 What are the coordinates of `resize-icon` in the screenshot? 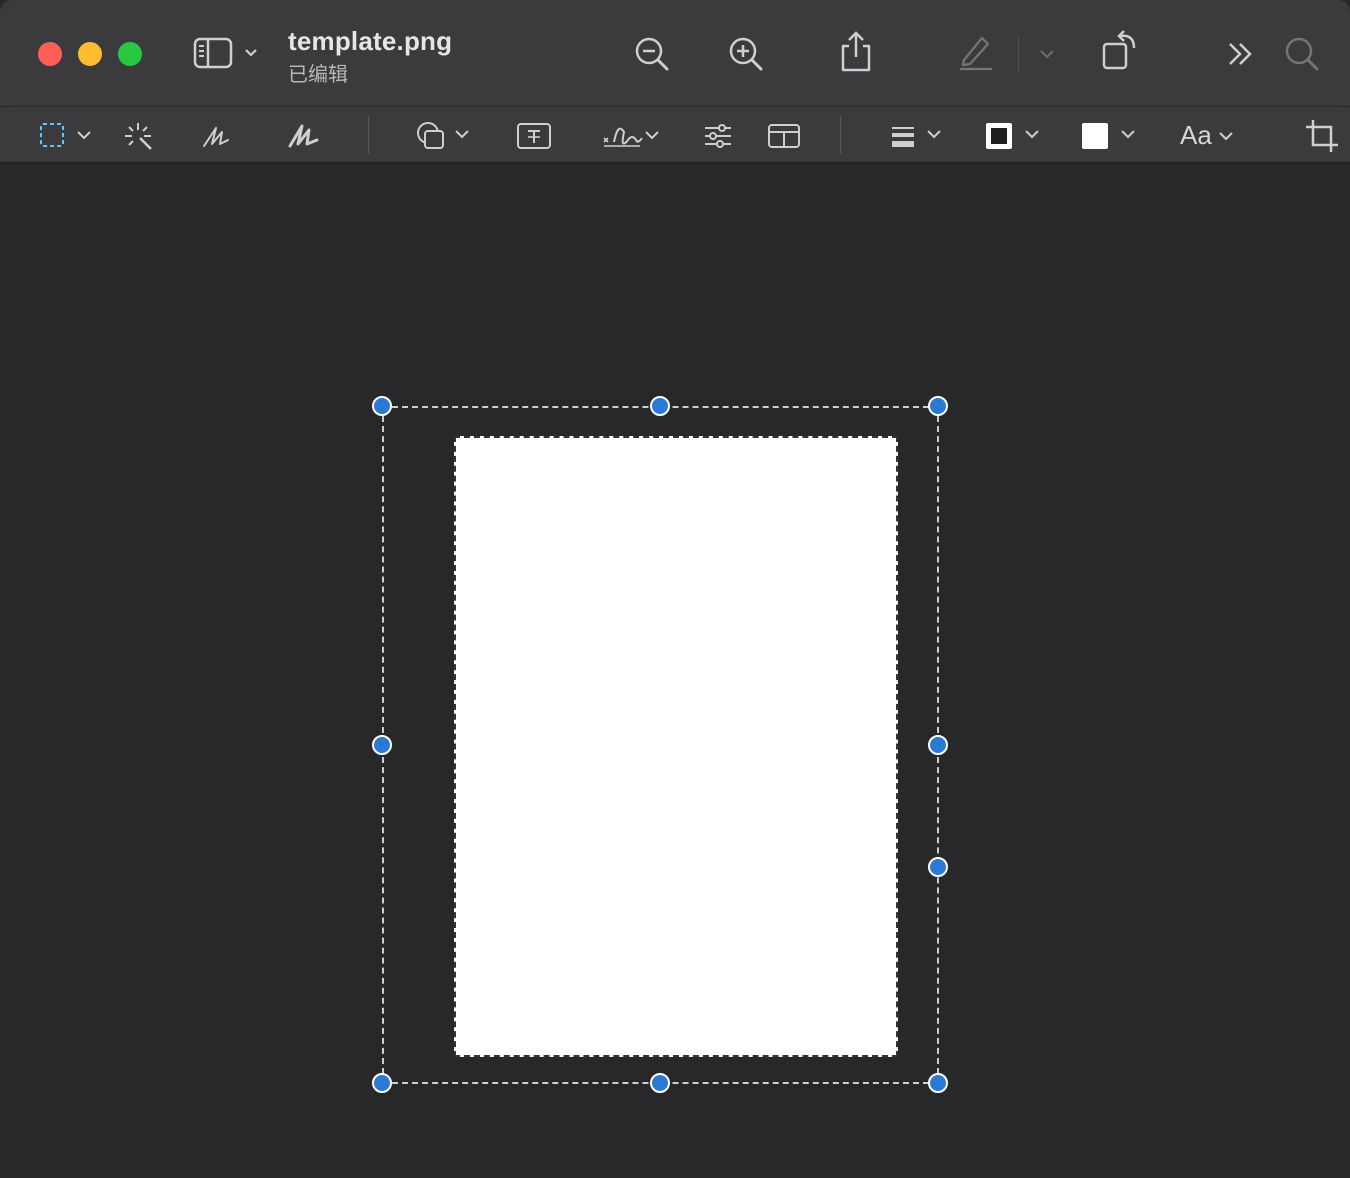 It's located at (784, 136).